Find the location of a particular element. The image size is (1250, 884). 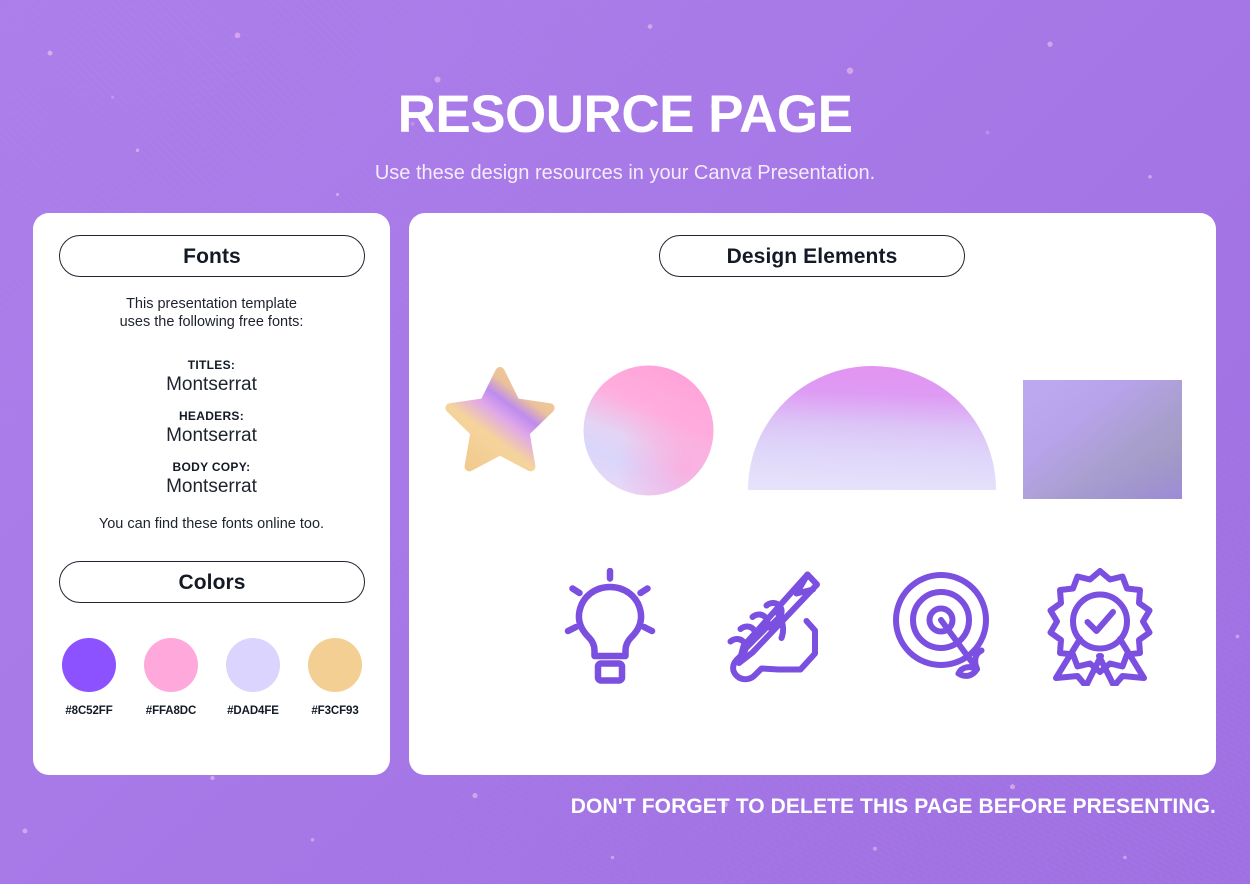

design-elements-heading-label: Design Elements is located at coordinates (812, 256).